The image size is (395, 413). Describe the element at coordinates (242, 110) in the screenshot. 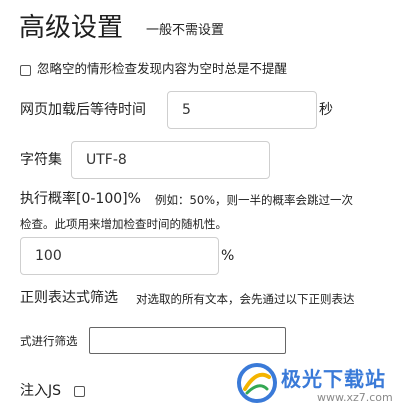

I see `wait-time-input: 5` at that location.